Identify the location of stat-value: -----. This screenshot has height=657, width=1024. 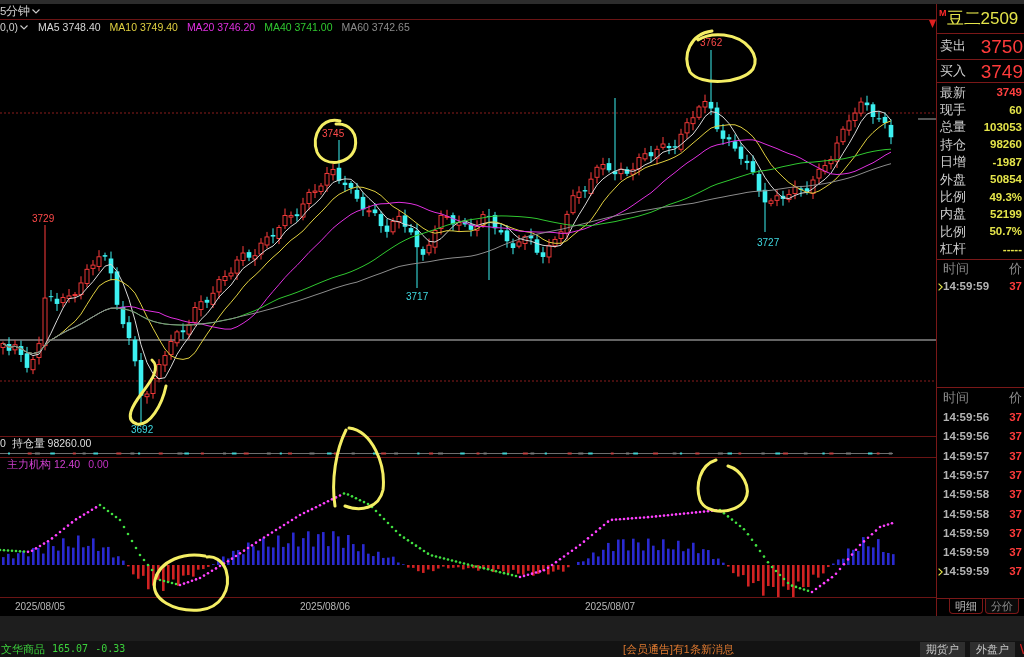
(1012, 249).